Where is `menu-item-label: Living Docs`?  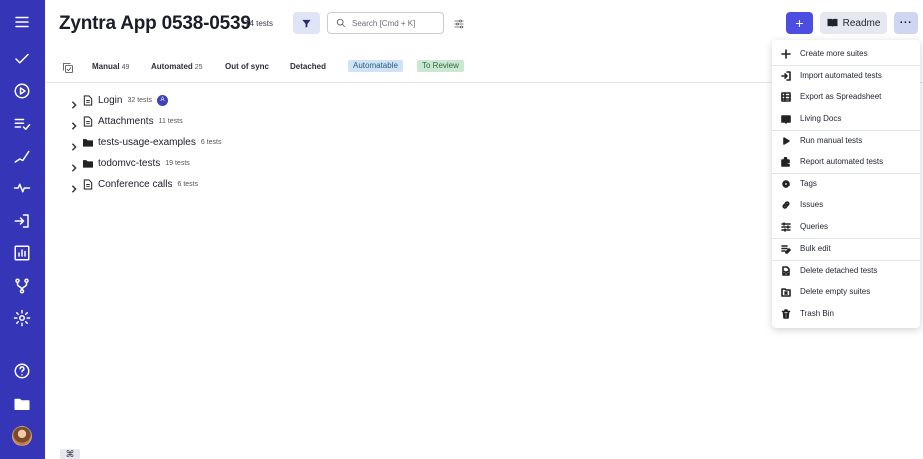
menu-item-label: Living Docs is located at coordinates (821, 118).